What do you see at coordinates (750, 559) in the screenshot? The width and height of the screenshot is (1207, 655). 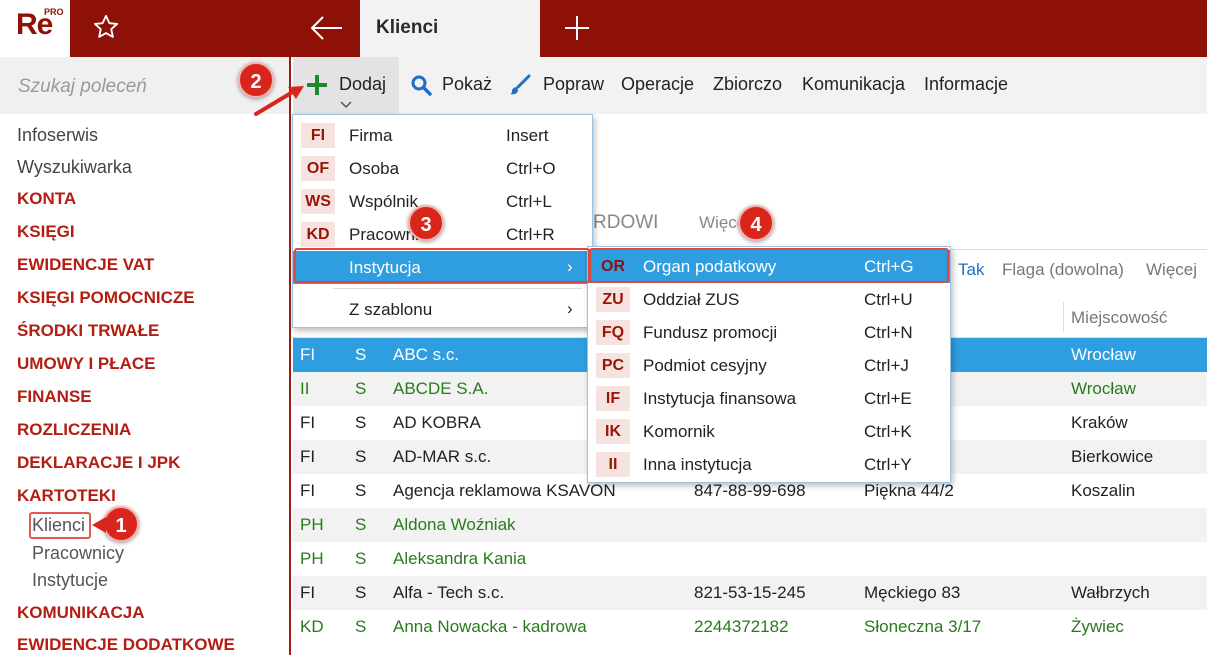 I see `table-row: PH S Aleksandra Kania` at bounding box center [750, 559].